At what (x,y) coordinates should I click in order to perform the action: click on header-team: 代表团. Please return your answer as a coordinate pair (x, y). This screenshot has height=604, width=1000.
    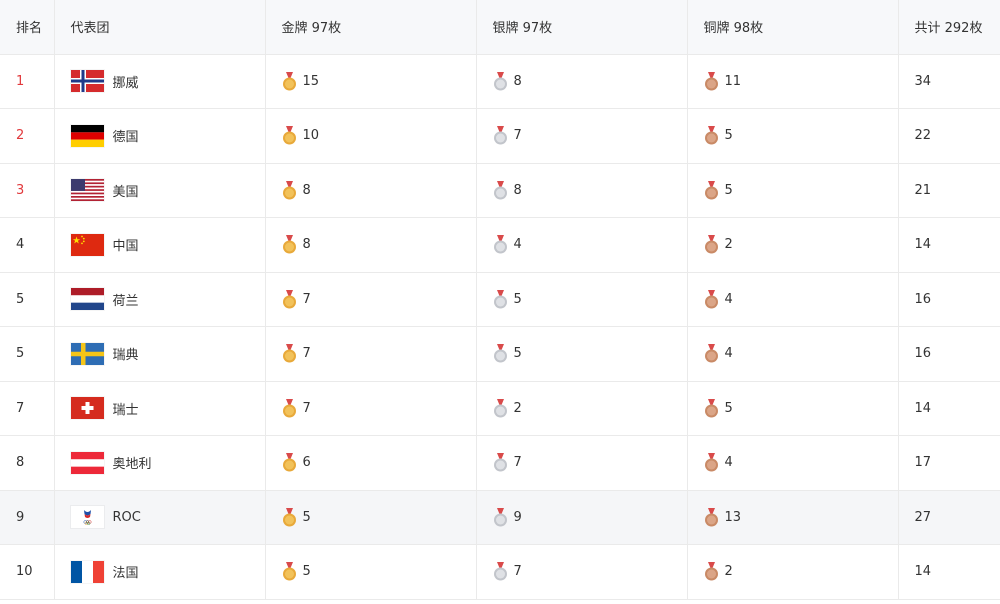
    Looking at the image, I should click on (160, 27).